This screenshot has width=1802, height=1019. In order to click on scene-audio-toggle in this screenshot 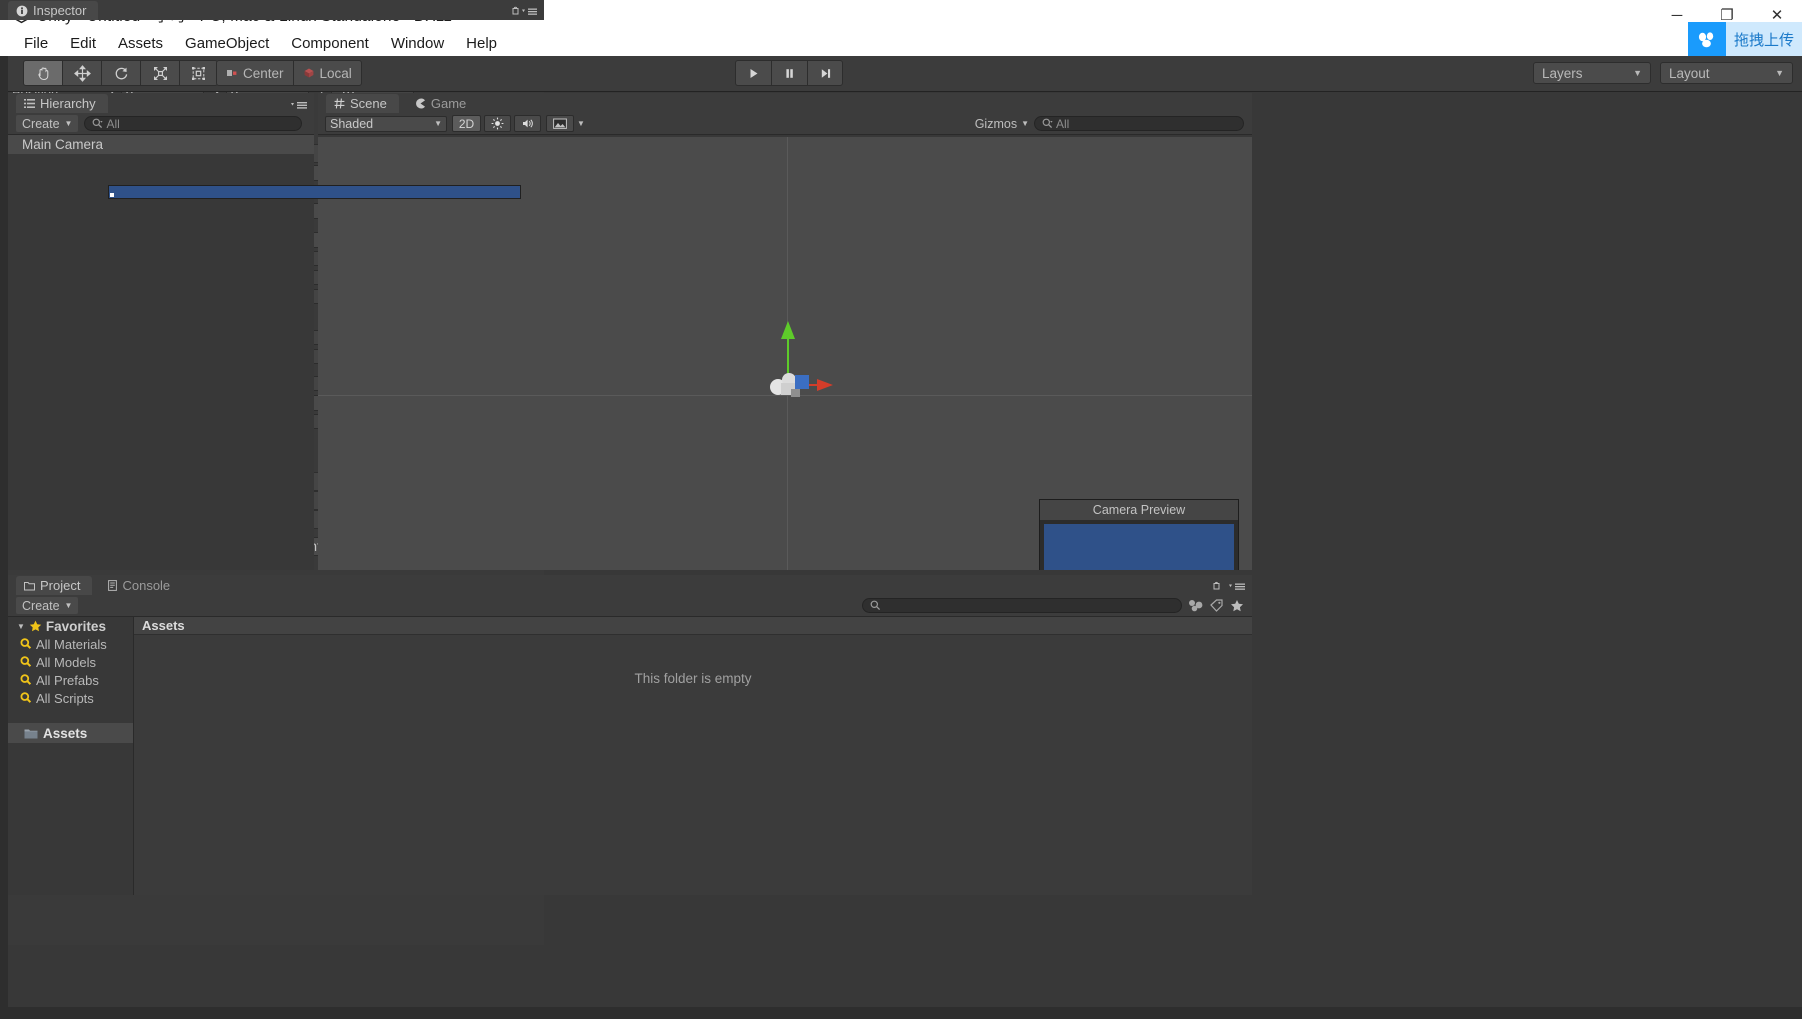, I will do `click(527, 123)`.